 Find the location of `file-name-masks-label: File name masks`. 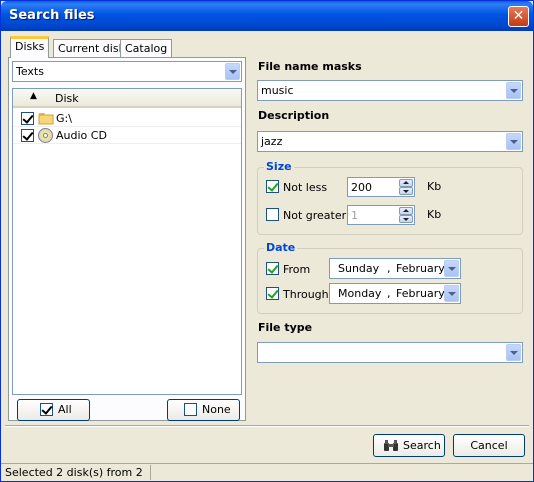

file-name-masks-label: File name masks is located at coordinates (310, 66).